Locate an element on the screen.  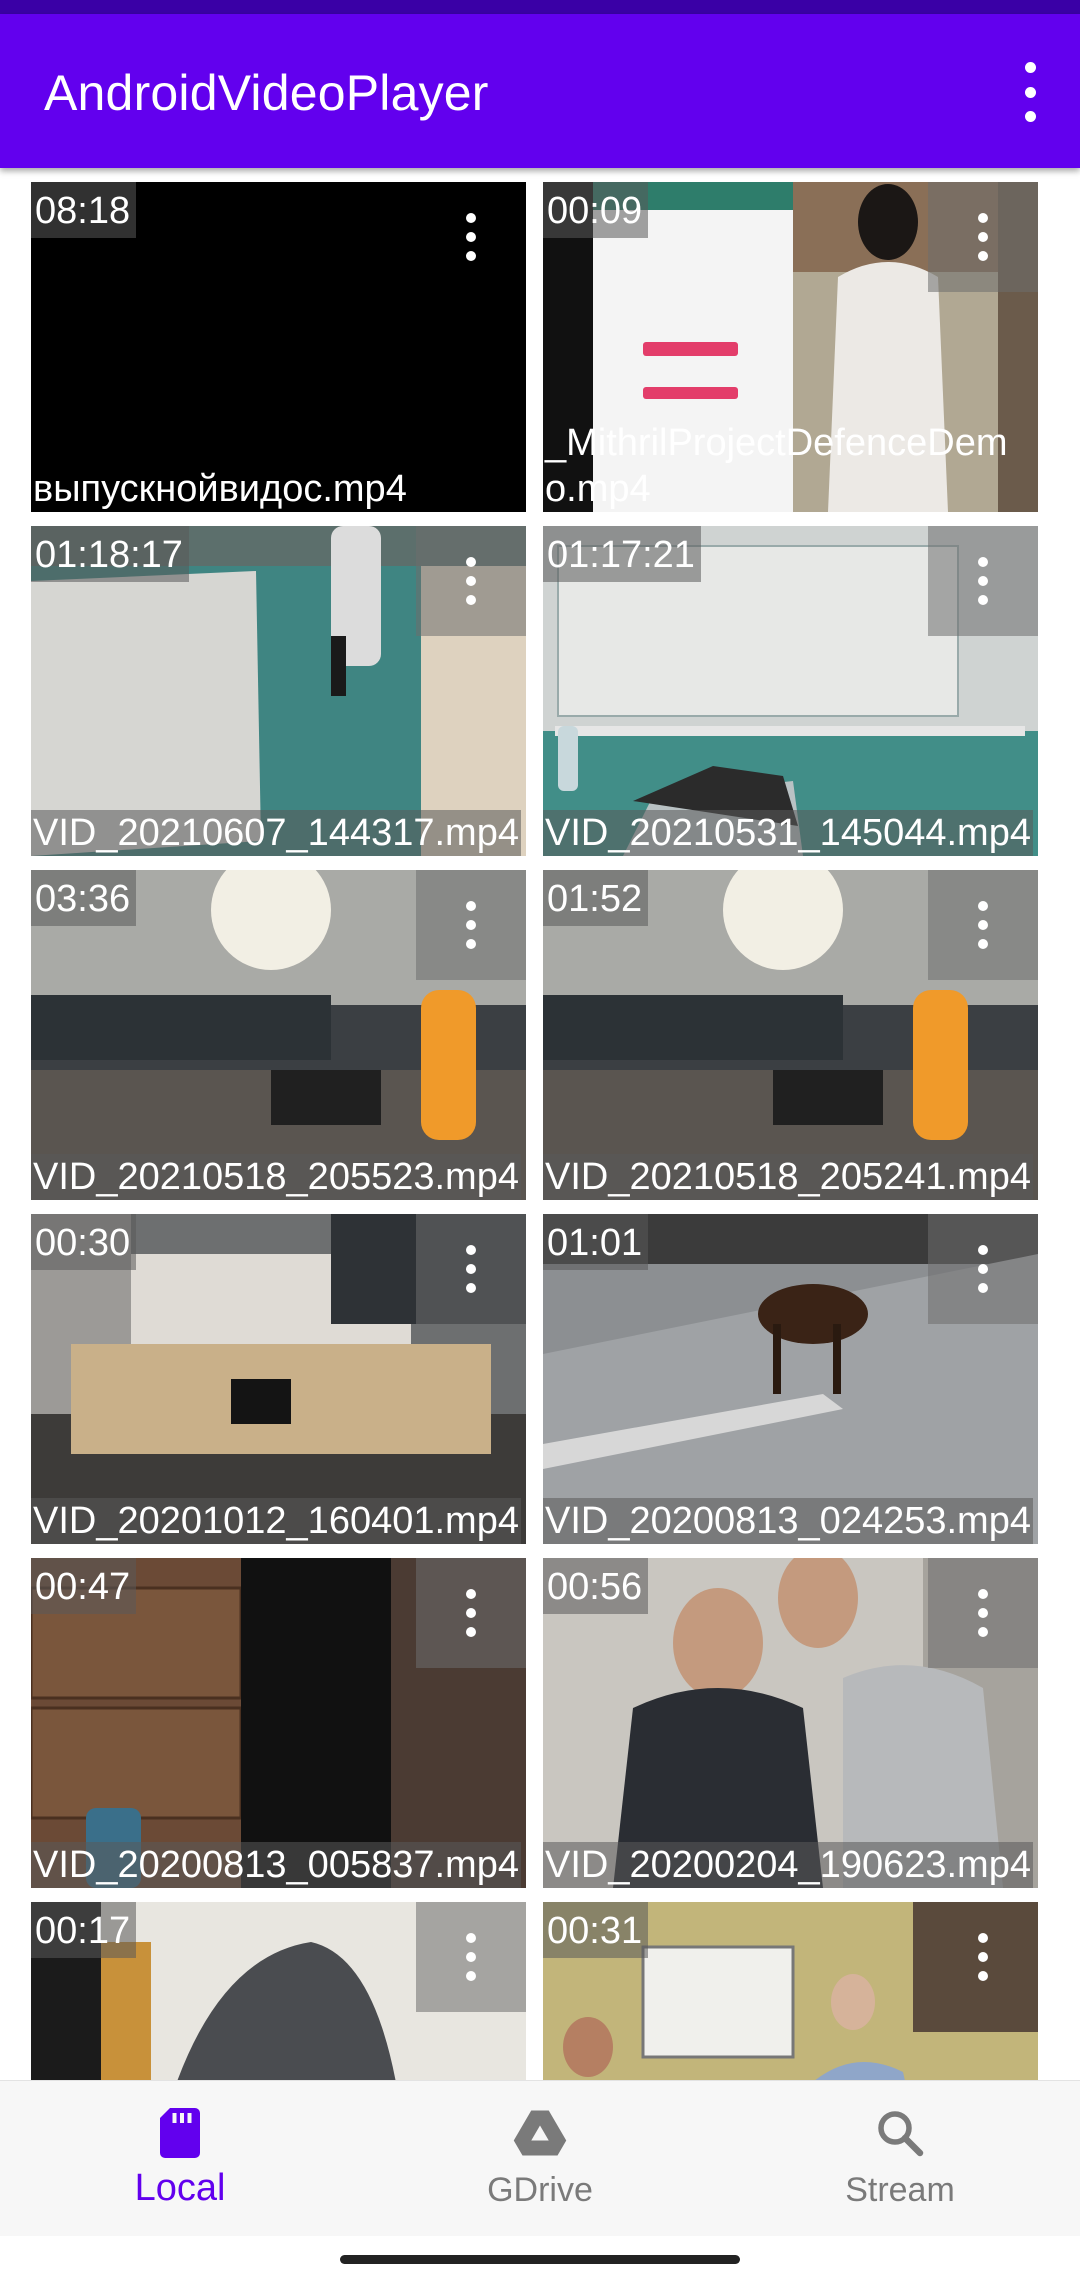
video-duration: 00:47 is located at coordinates (84, 1586).